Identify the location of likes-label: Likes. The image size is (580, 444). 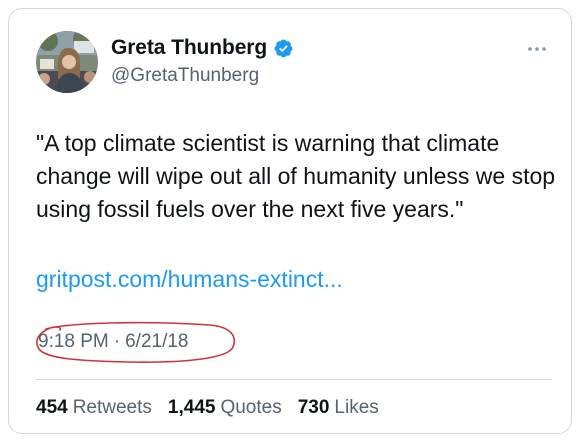
(356, 407).